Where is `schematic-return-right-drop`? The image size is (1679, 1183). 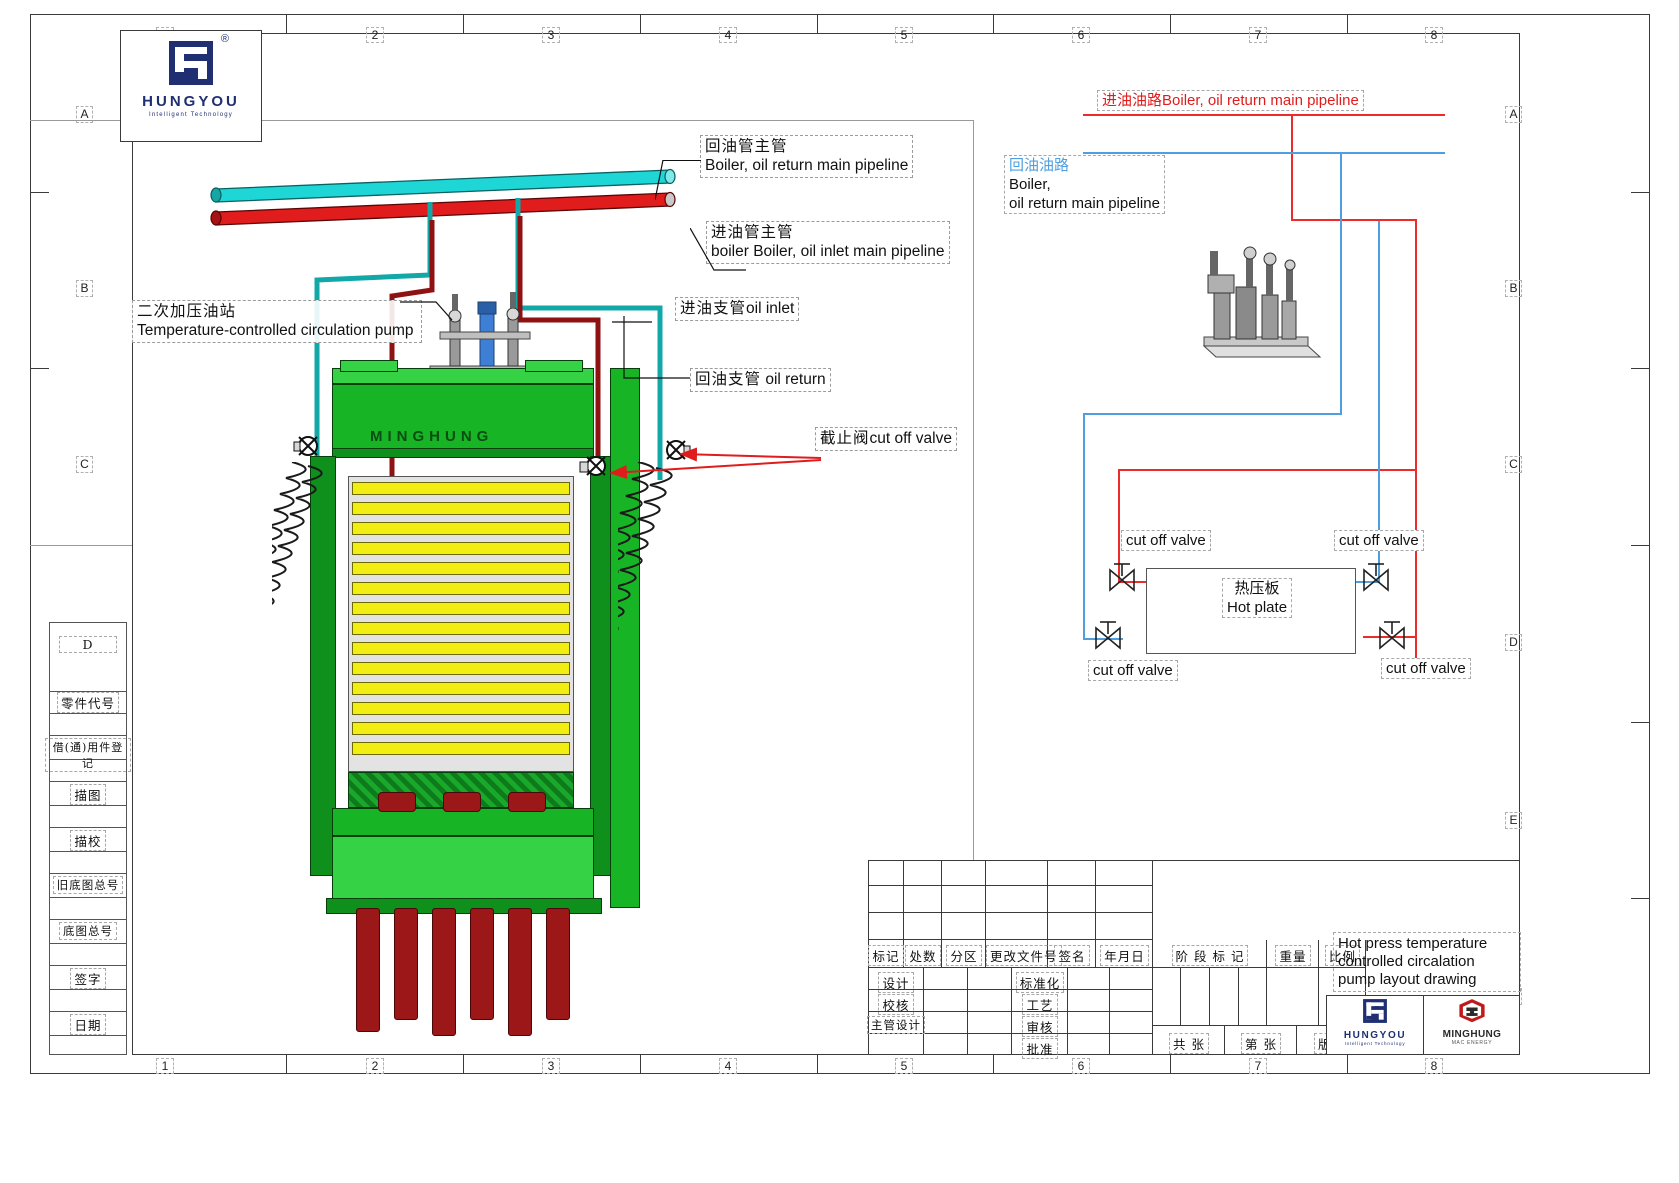
schematic-return-right-drop is located at coordinates (1379, 401).